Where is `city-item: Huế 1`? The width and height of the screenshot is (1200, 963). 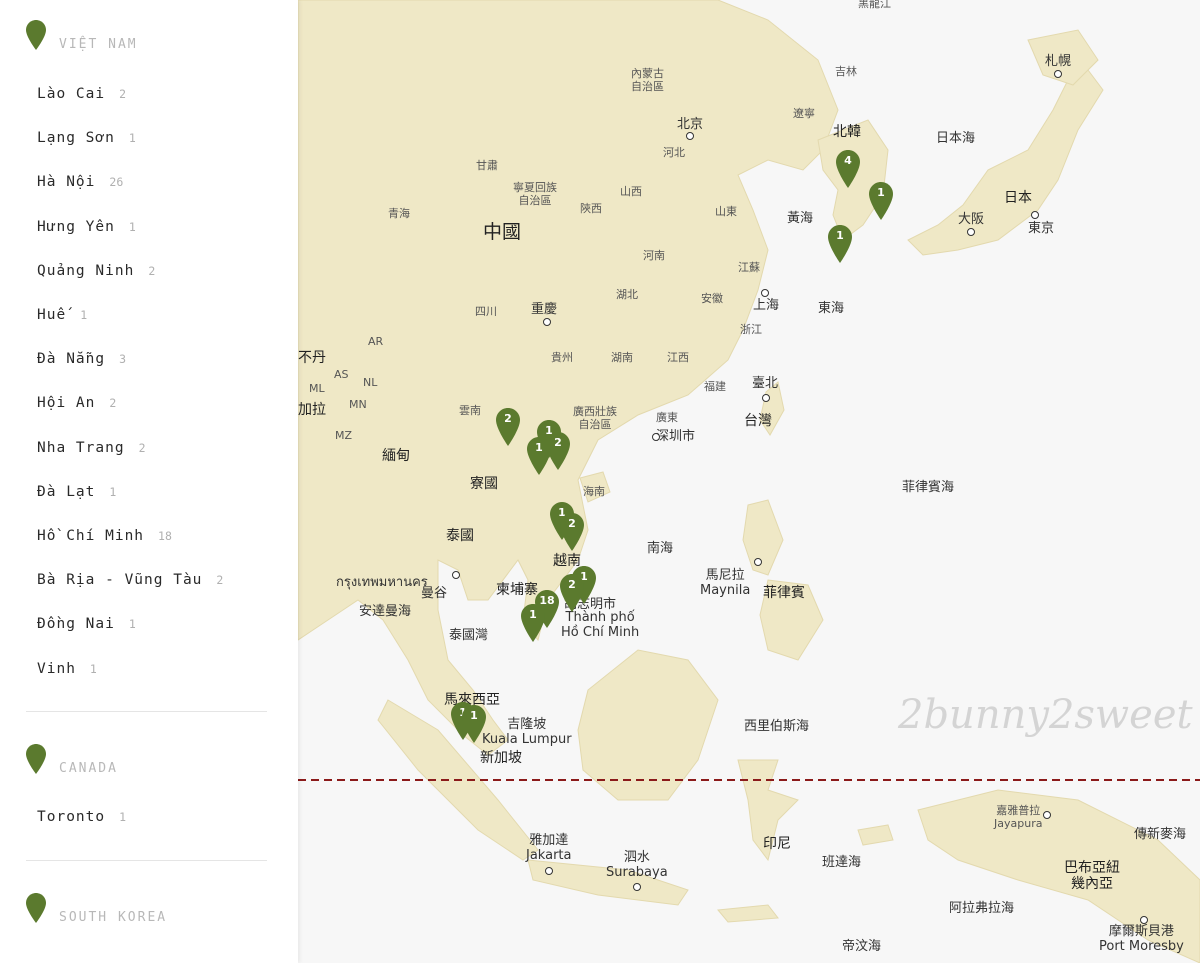 city-item: Huế 1 is located at coordinates (62, 315).